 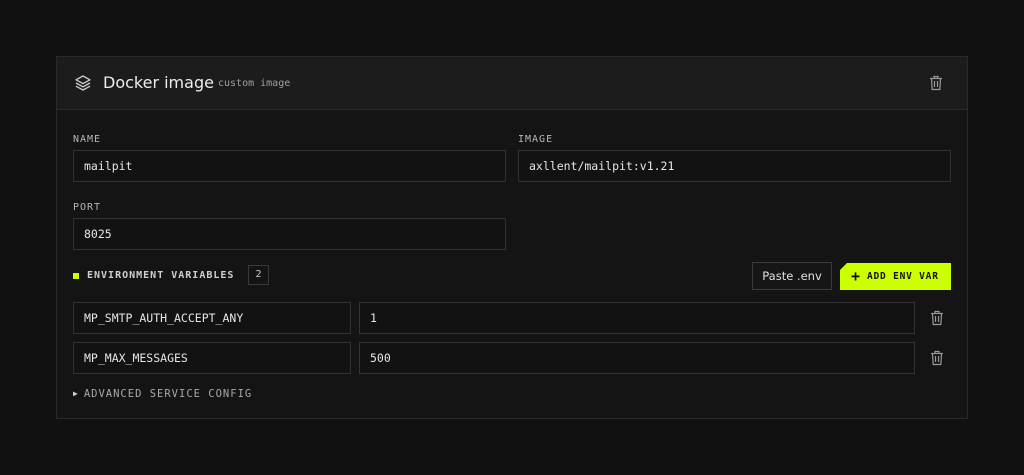 I want to click on image-input: axllent/mailpit:v1.21, so click(x=734, y=166).